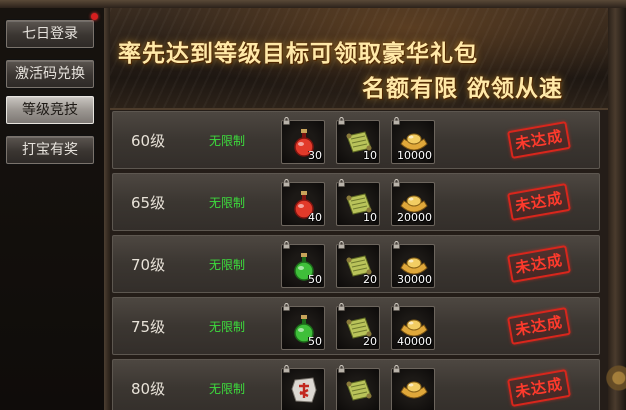 This screenshot has width=626, height=410. Describe the element at coordinates (148, 265) in the screenshot. I see `level-label: 70级` at that location.